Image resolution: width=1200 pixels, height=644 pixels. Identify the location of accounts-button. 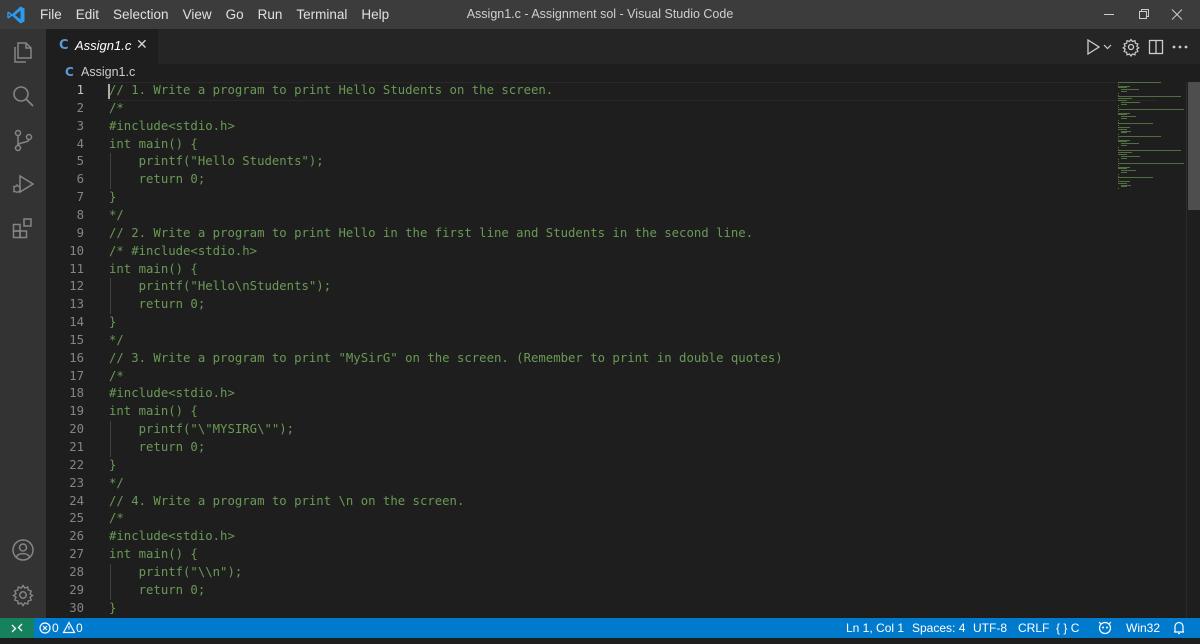
(23, 550).